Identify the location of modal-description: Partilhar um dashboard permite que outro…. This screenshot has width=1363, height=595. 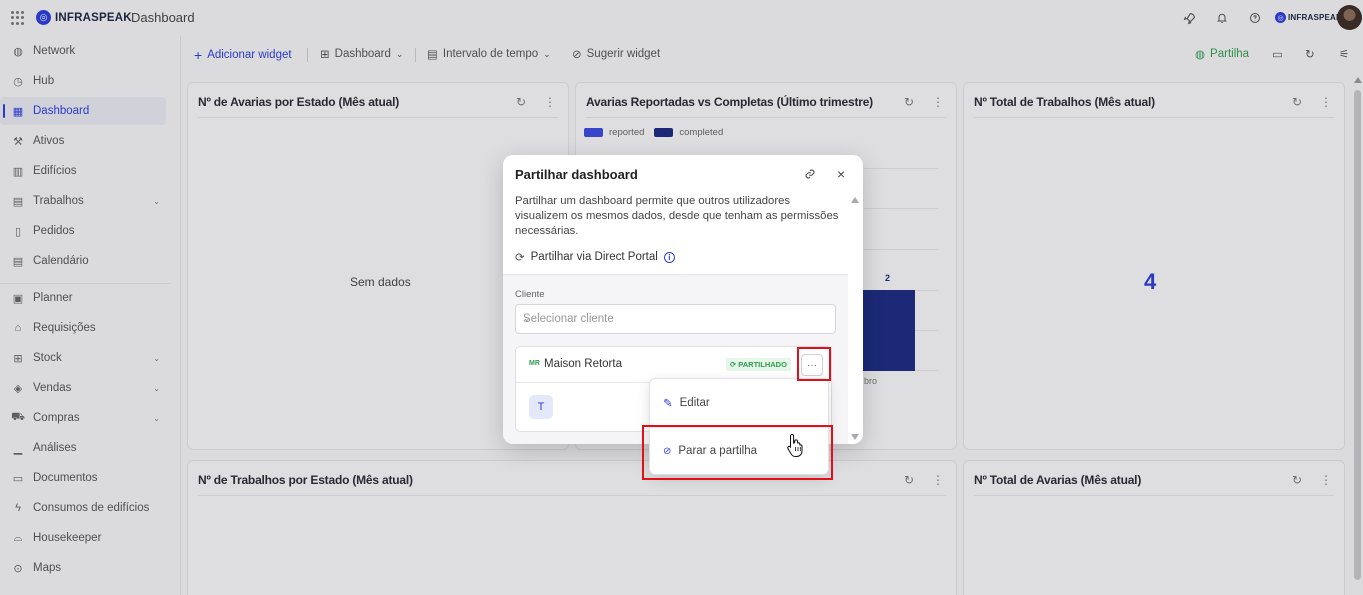
(677, 216).